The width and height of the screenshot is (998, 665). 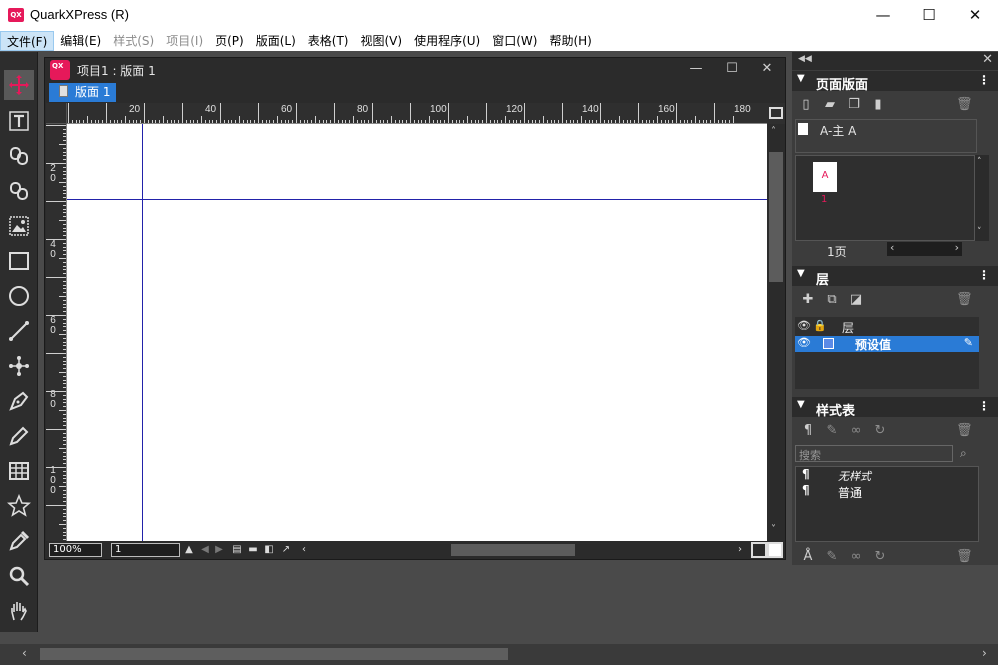 I want to click on pen-tool-icon, so click(x=19, y=401).